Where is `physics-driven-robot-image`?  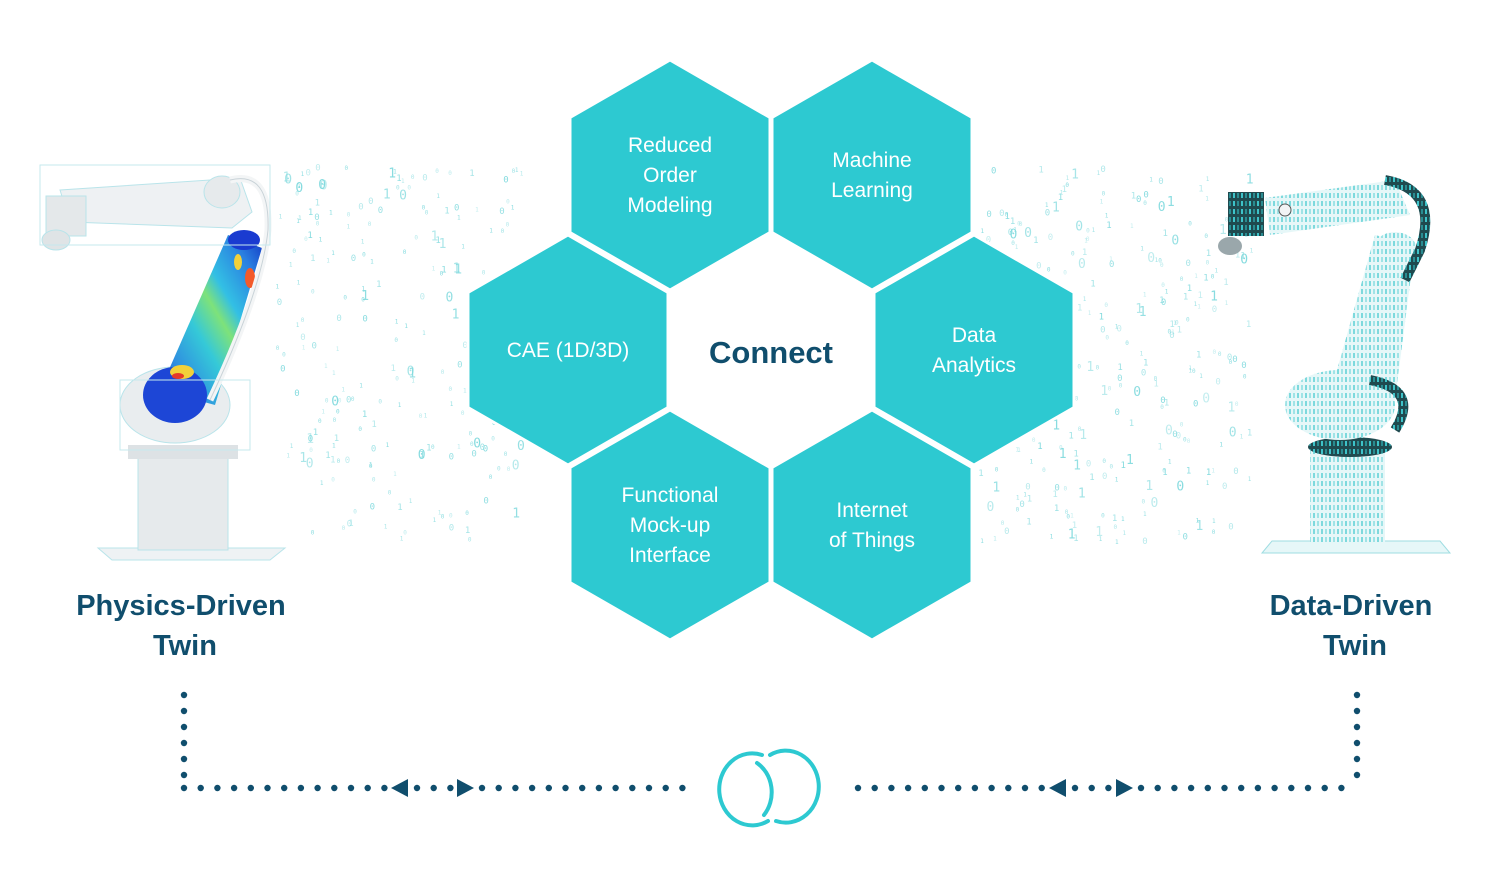 physics-driven-robot-image is located at coordinates (163, 362).